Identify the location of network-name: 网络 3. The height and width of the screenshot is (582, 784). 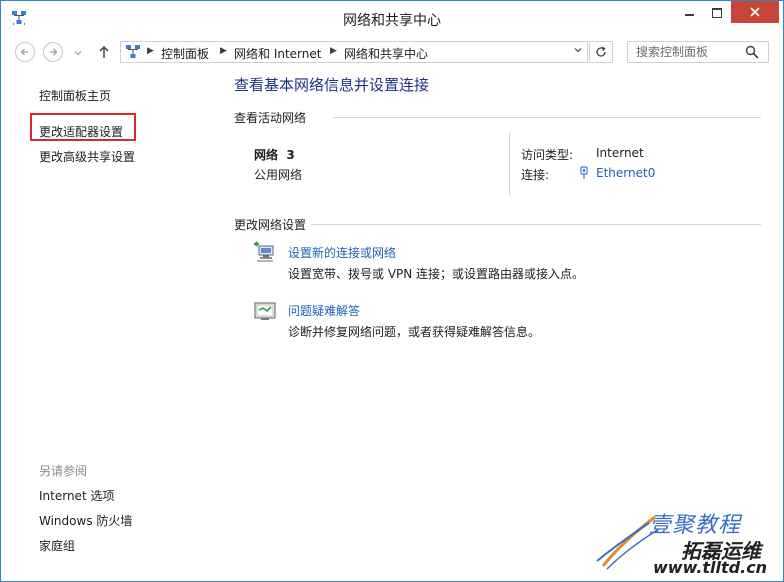
(274, 155).